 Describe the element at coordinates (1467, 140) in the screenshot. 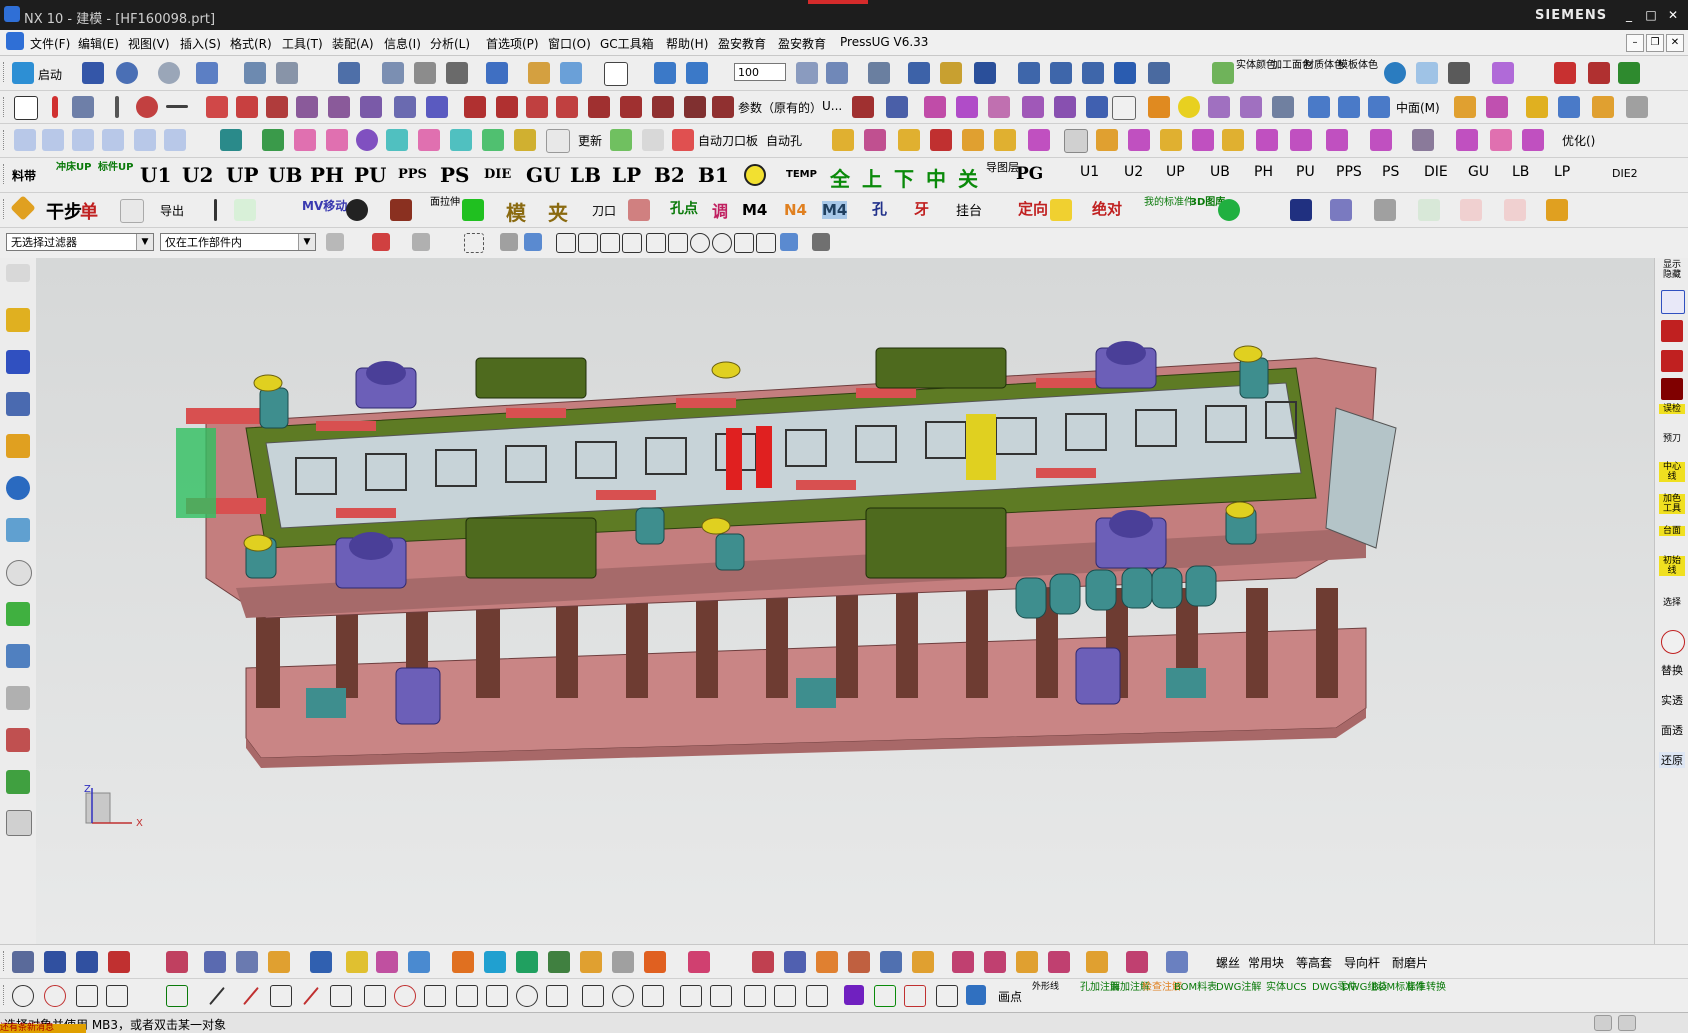

I see `mold-19-icon` at that location.